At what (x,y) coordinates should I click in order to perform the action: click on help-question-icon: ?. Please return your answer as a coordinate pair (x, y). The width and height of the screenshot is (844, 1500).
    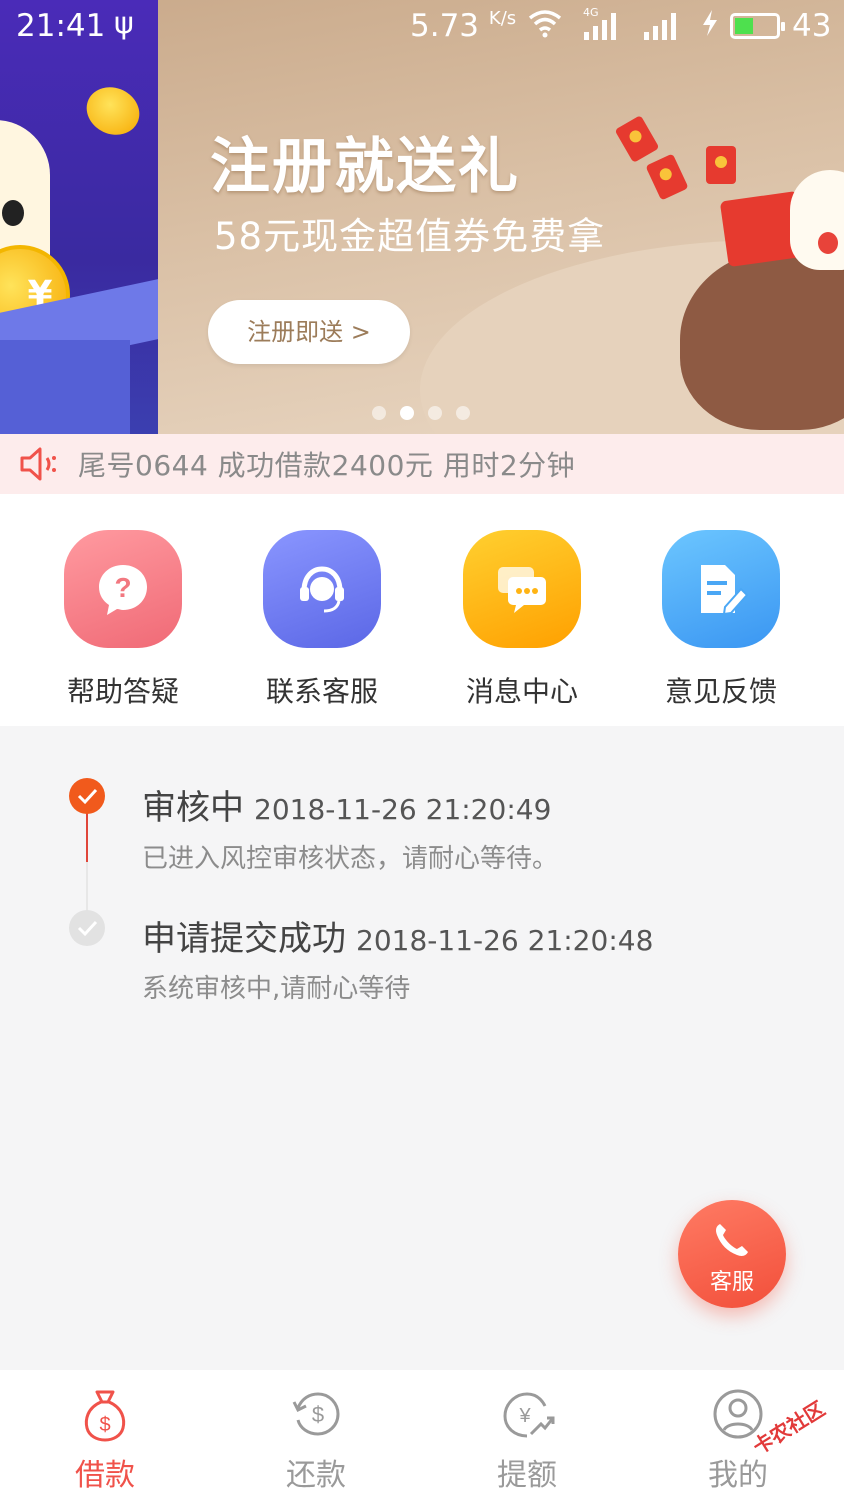
    Looking at the image, I should click on (123, 589).